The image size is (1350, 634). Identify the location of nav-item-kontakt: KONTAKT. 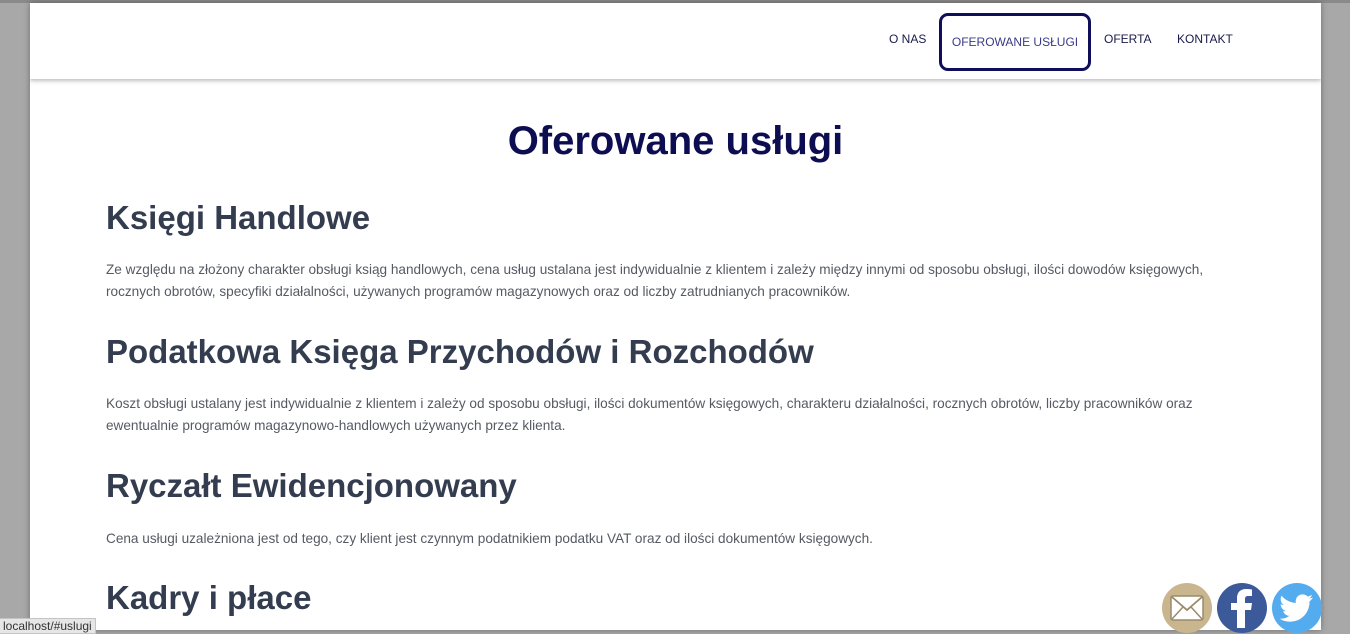
(1205, 39).